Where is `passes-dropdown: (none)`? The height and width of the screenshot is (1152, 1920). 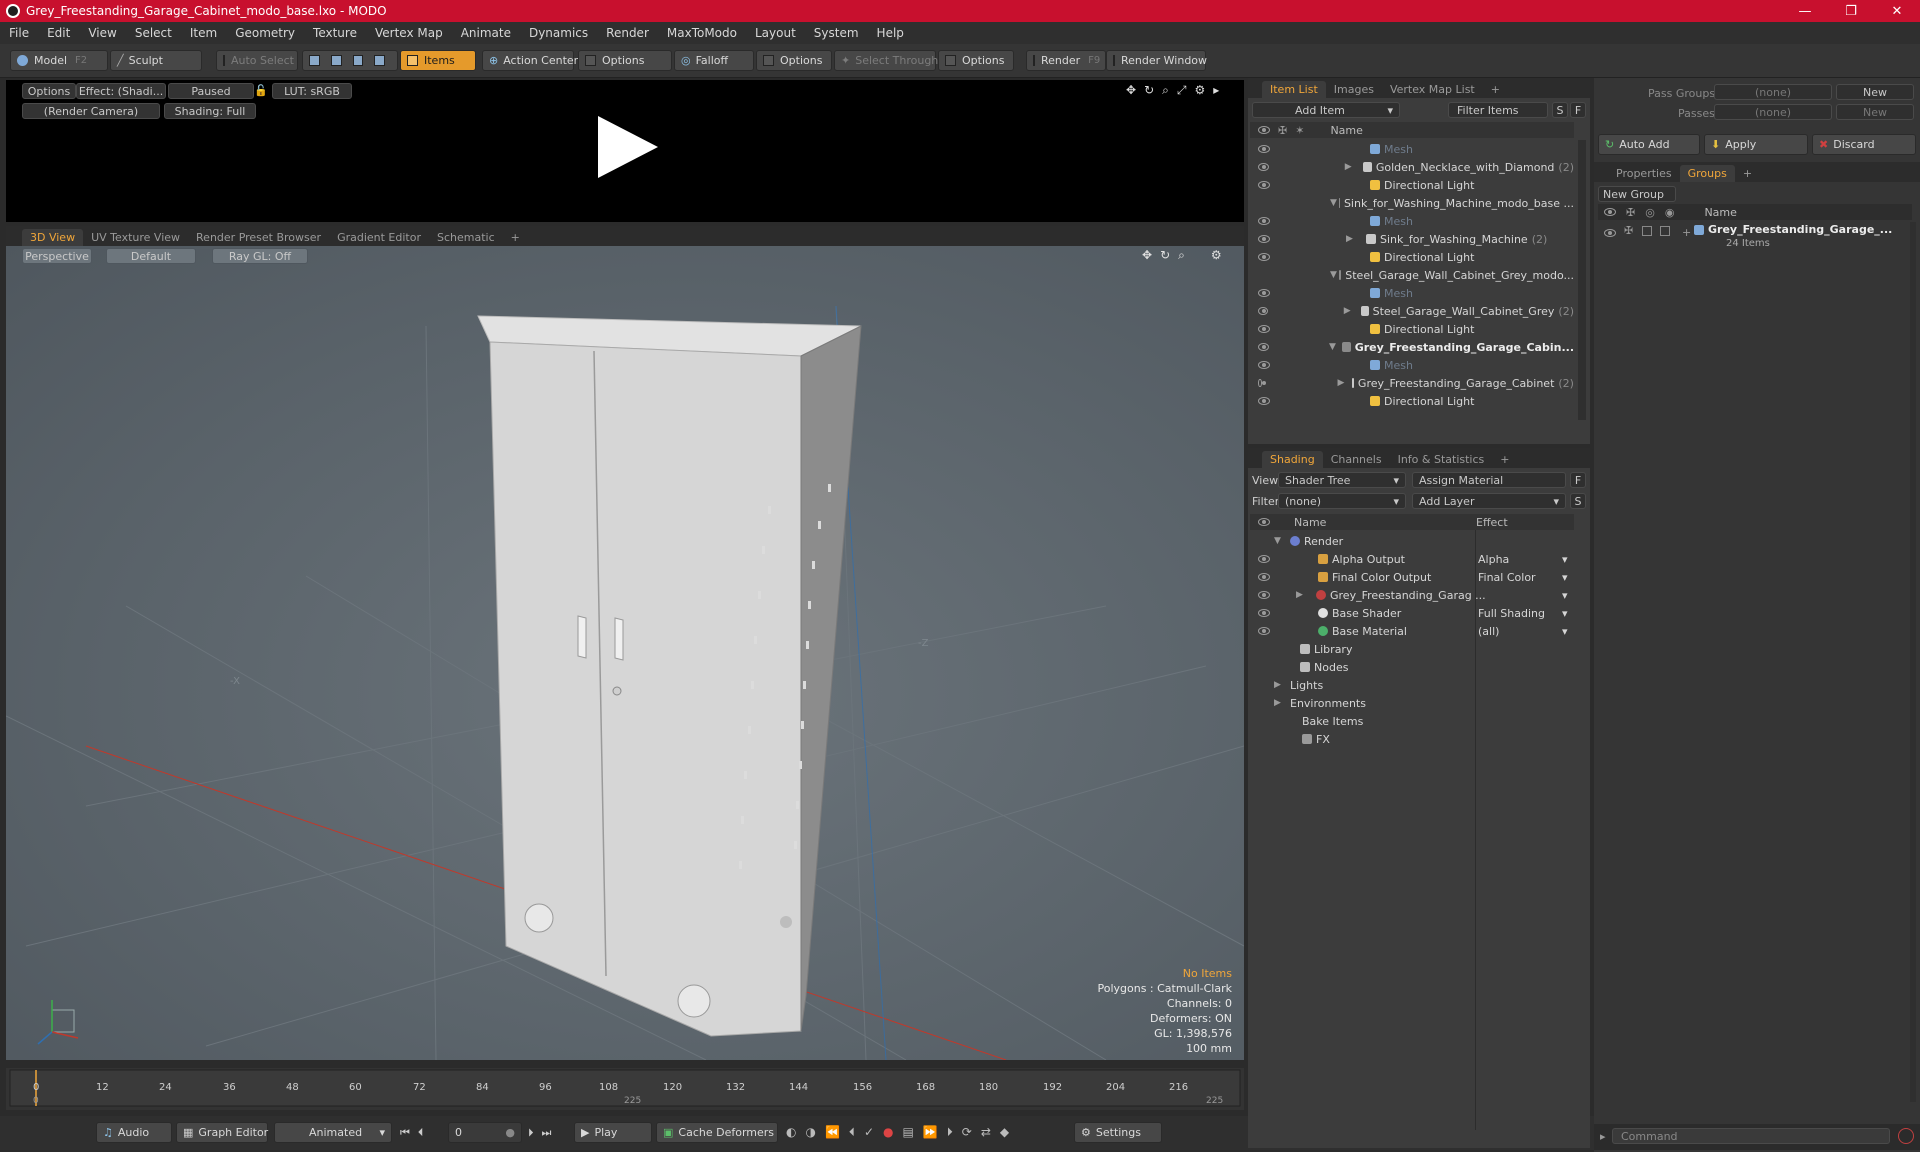
passes-dropdown: (none) is located at coordinates (1773, 112).